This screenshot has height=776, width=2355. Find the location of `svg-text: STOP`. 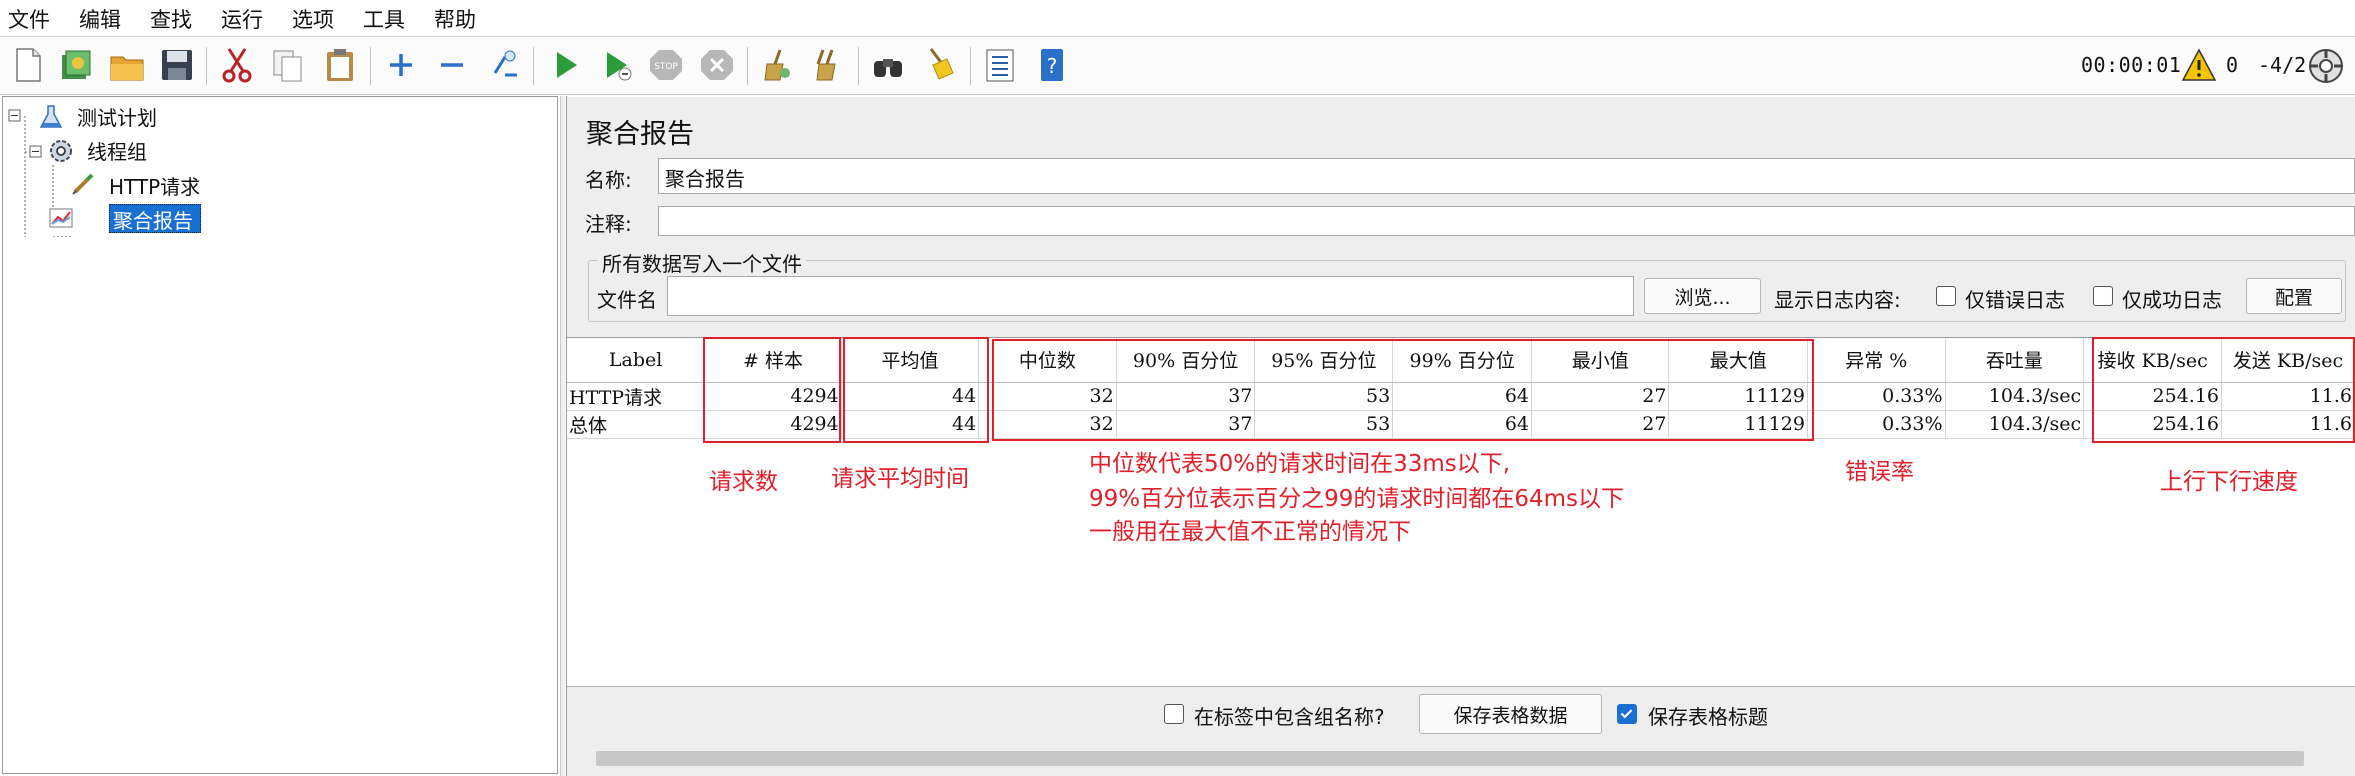

svg-text: STOP is located at coordinates (666, 67).